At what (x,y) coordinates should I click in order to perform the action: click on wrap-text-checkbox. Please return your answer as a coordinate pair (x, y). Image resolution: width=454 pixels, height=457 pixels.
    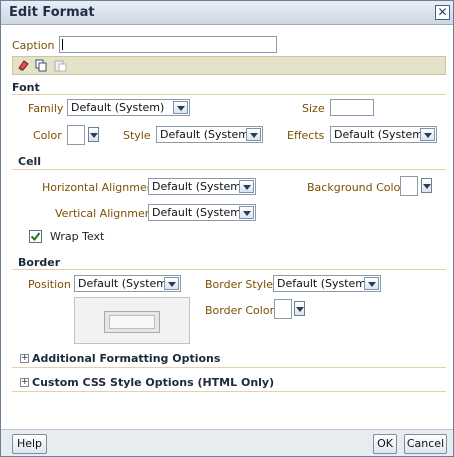
    Looking at the image, I should click on (35, 236).